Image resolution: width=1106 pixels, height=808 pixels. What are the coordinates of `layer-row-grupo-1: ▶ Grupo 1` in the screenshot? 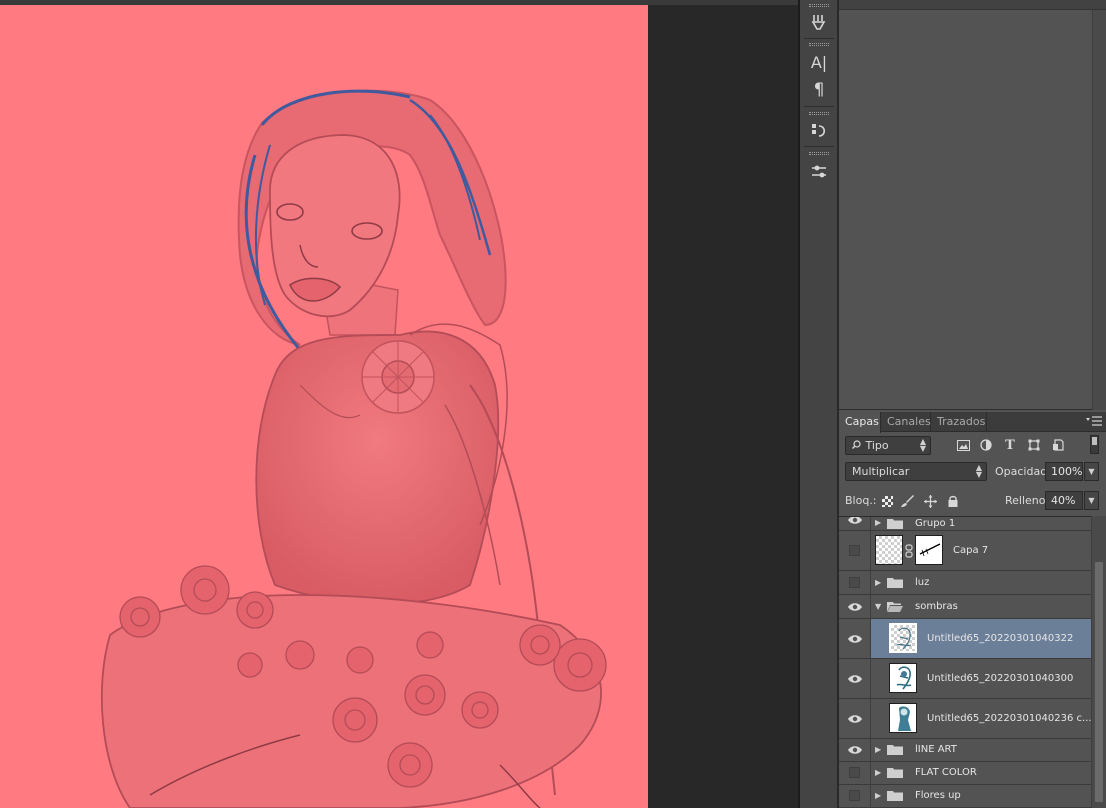 It's located at (965, 524).